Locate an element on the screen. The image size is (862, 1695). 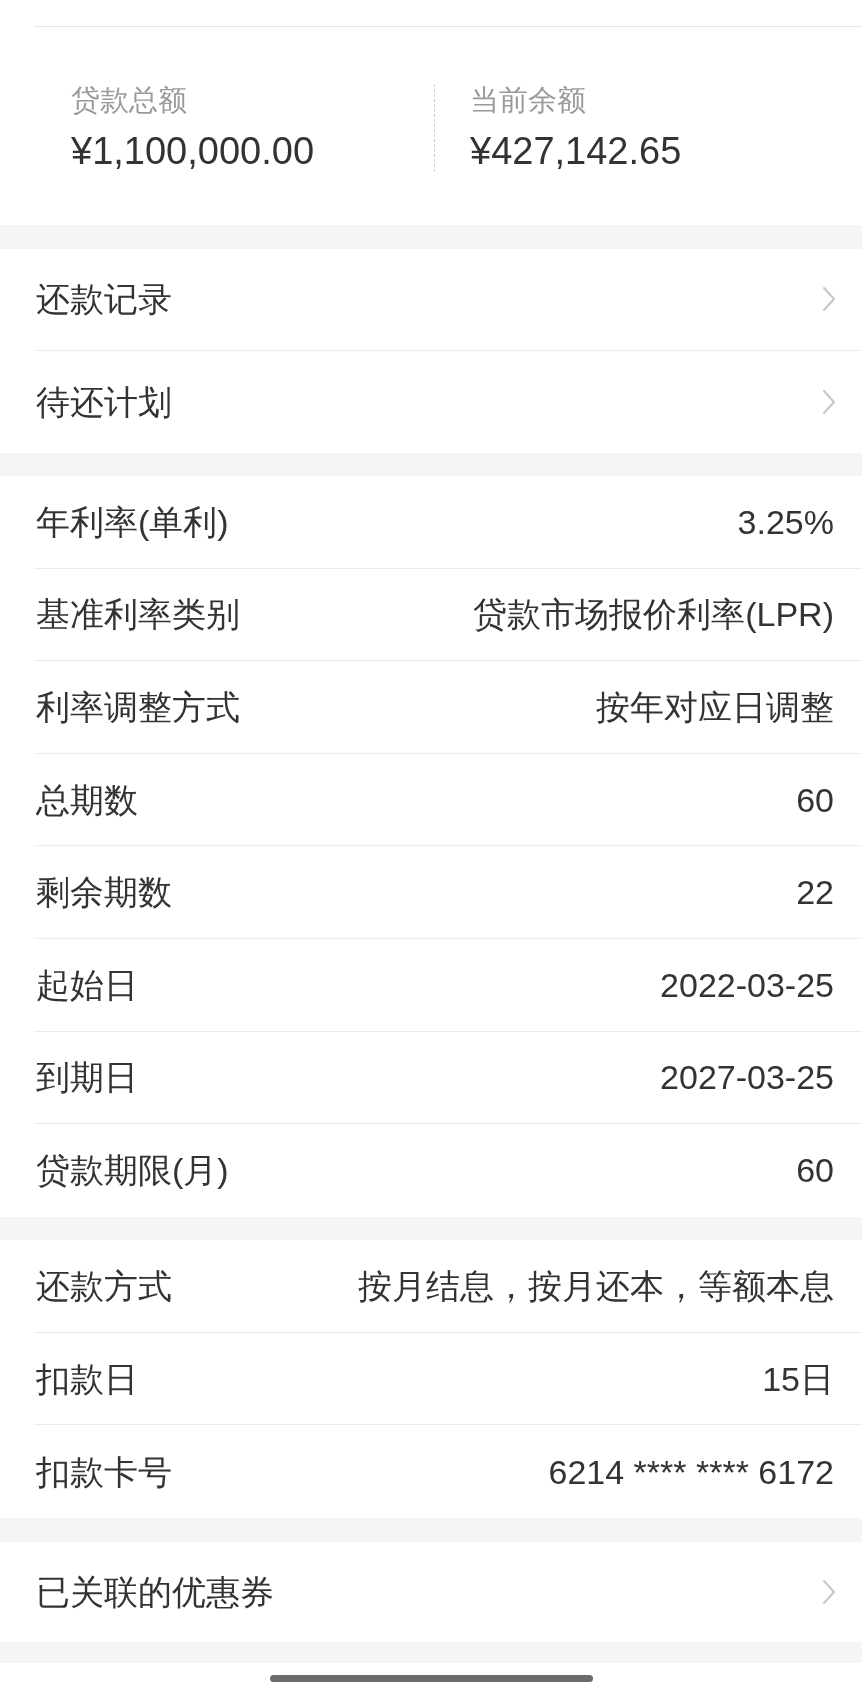
detail-label: 扣款日 is located at coordinates (87, 1379).